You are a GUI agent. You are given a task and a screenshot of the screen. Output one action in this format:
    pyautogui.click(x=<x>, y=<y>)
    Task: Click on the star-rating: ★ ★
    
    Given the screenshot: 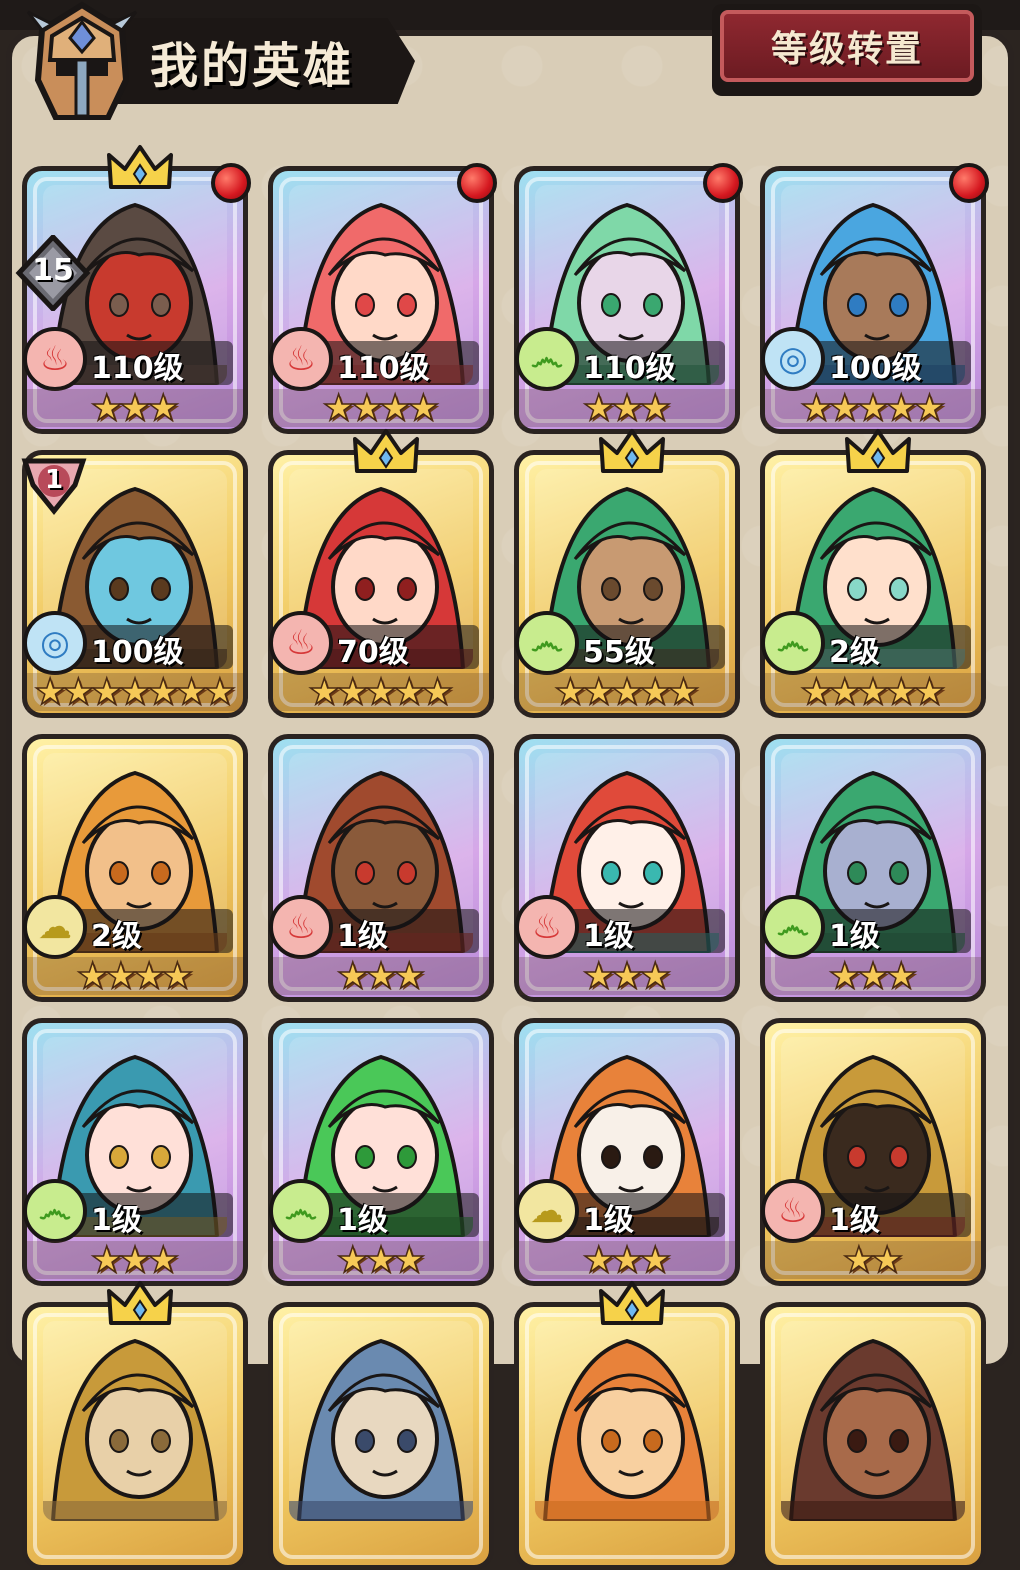 What is the action you would take?
    pyautogui.click(x=873, y=1260)
    